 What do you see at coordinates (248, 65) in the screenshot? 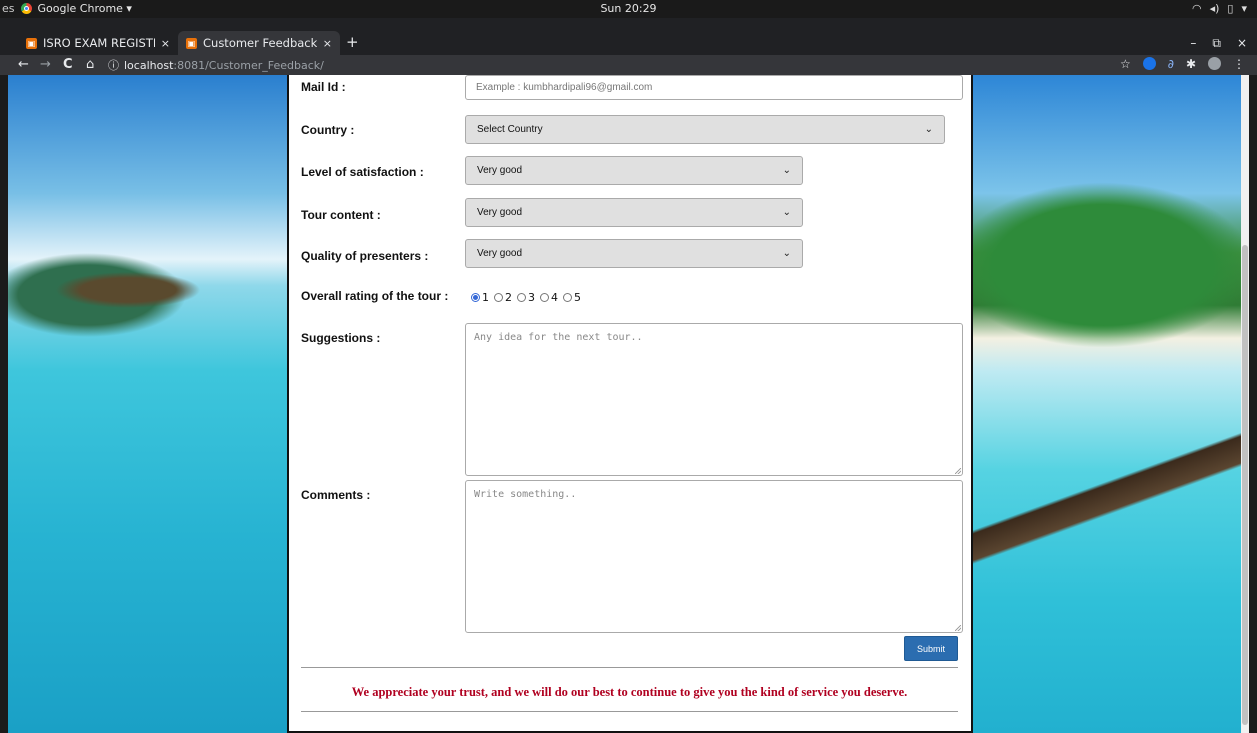
I see `url-path: :8081/Customer_Feedback/` at bounding box center [248, 65].